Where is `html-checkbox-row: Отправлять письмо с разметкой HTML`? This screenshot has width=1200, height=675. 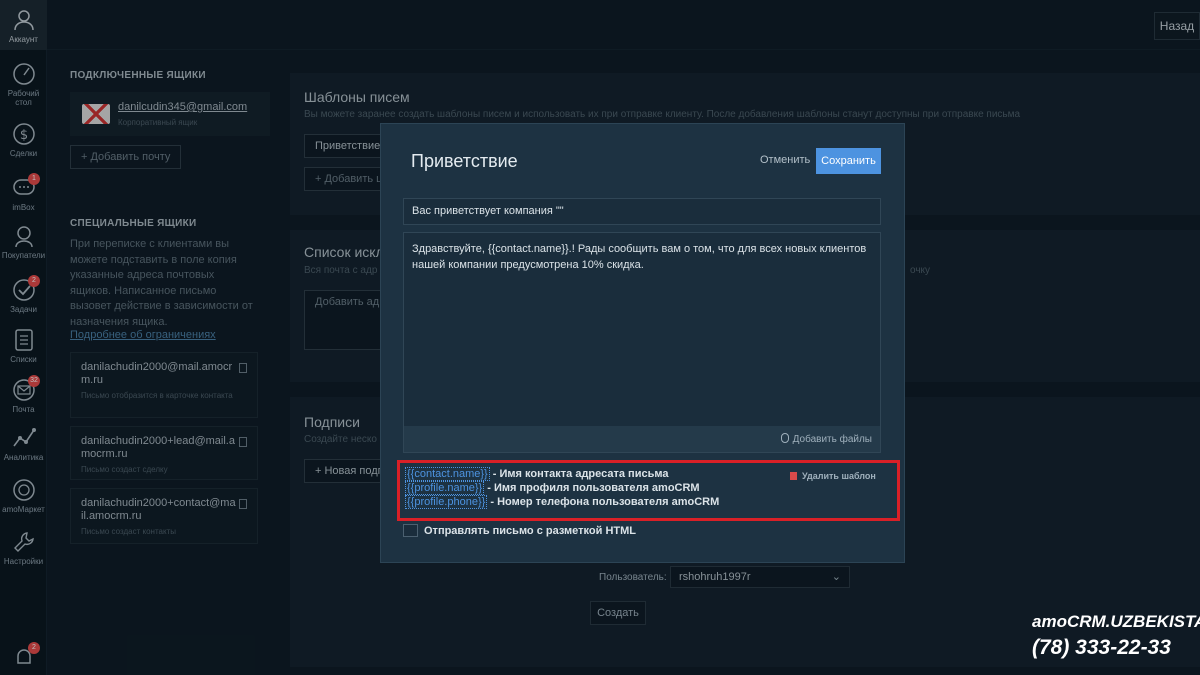
html-checkbox-row: Отправлять письмо с разметкой HTML is located at coordinates (519, 530).